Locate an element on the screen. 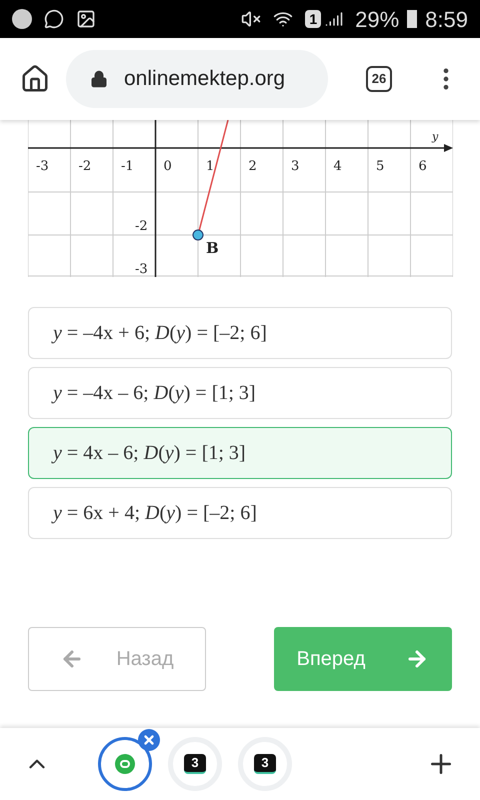 The height and width of the screenshot is (800, 480). close-tab-button is located at coordinates (149, 740).